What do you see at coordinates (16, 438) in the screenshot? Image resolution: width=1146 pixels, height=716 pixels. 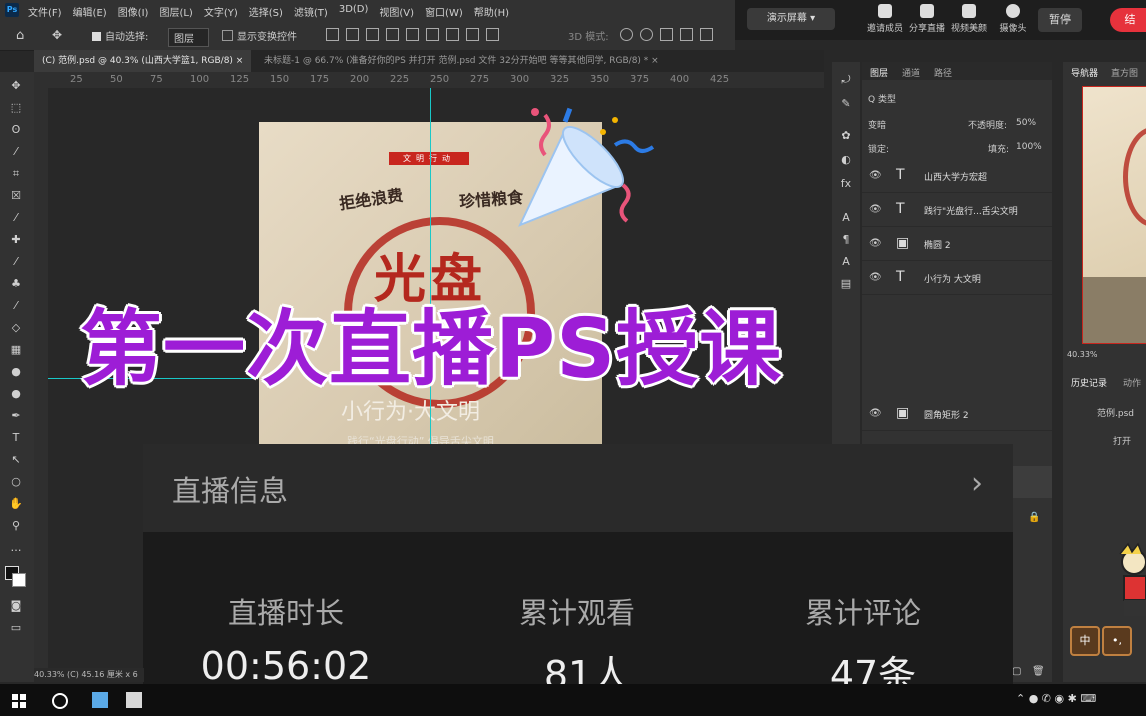 I see `type-icon: T` at bounding box center [16, 438].